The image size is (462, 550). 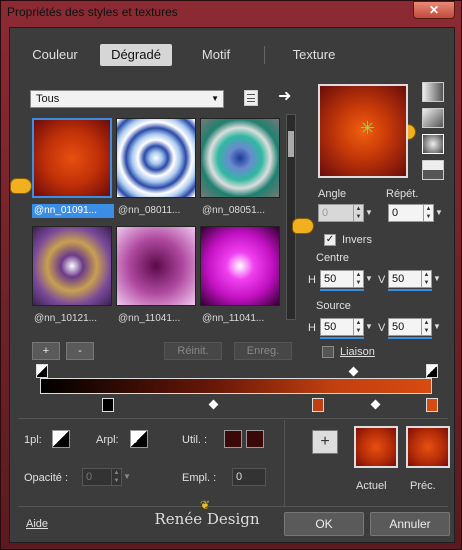 What do you see at coordinates (264, 55) in the screenshot?
I see `tab-separator` at bounding box center [264, 55].